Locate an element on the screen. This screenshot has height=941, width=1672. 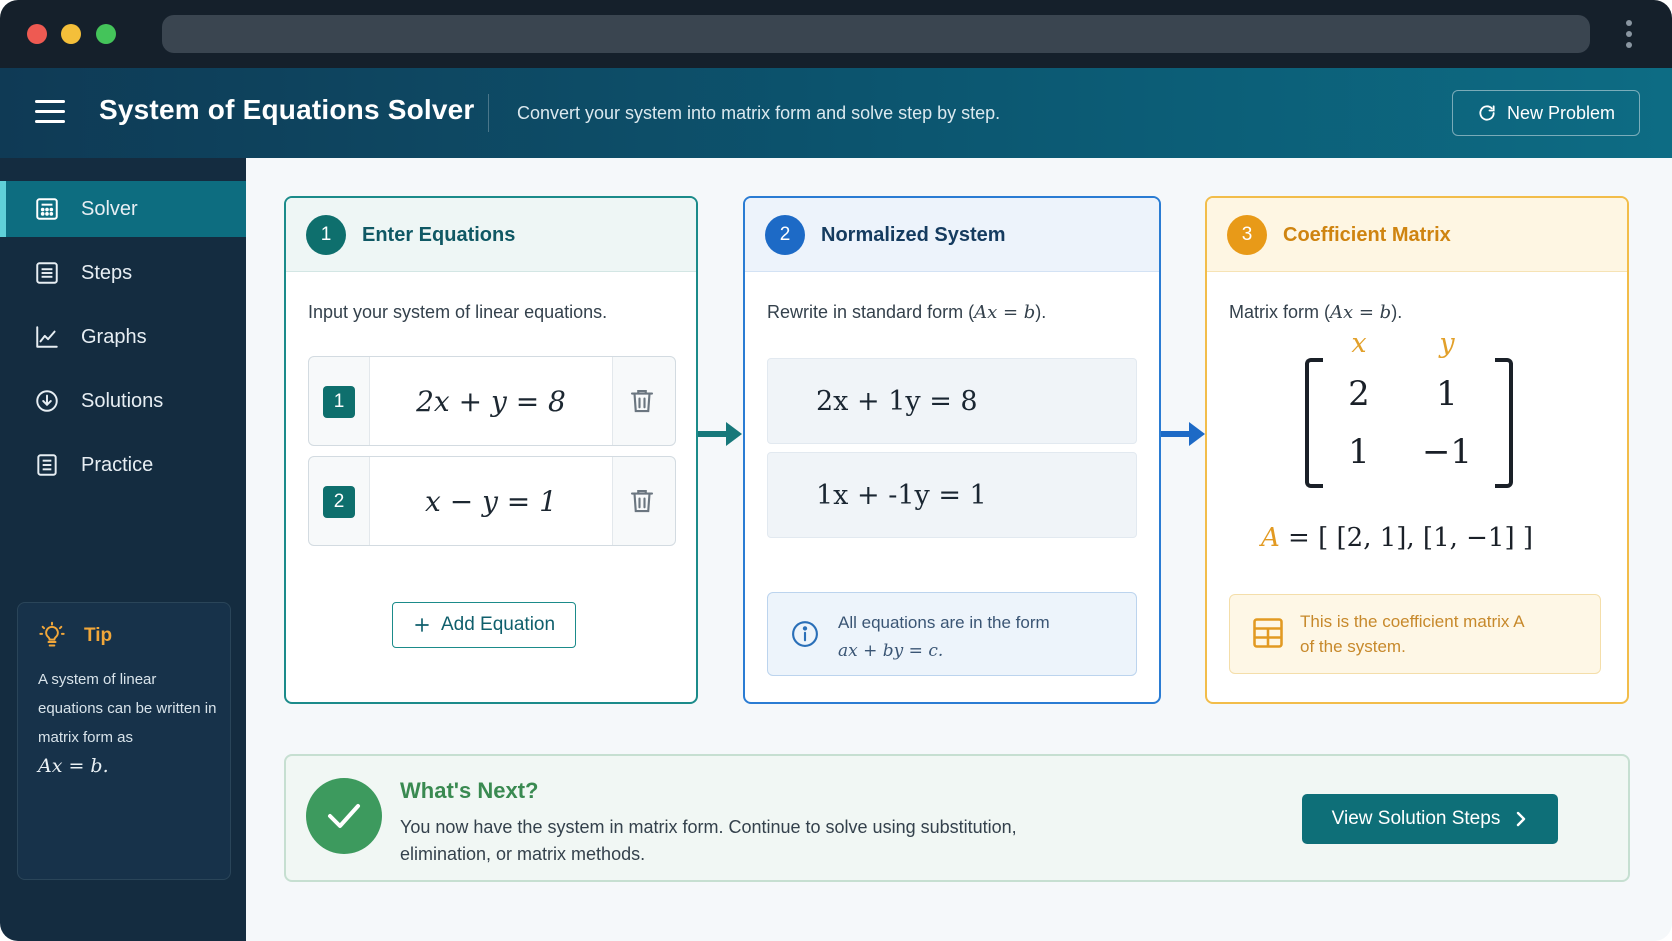
minimize-window-button is located at coordinates (71, 34).